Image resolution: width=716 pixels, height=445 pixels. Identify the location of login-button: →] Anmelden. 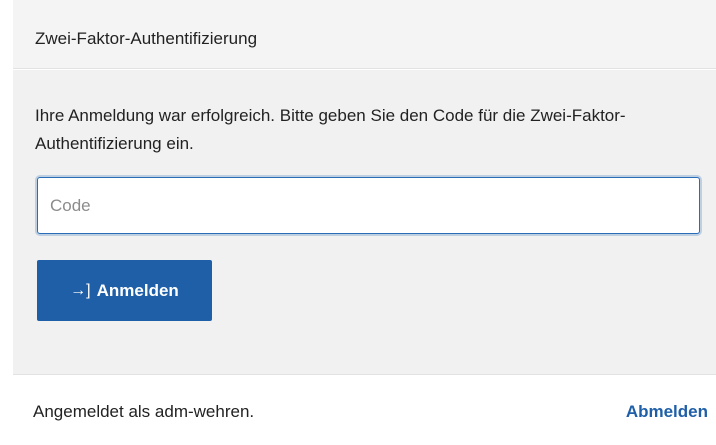
(124, 290).